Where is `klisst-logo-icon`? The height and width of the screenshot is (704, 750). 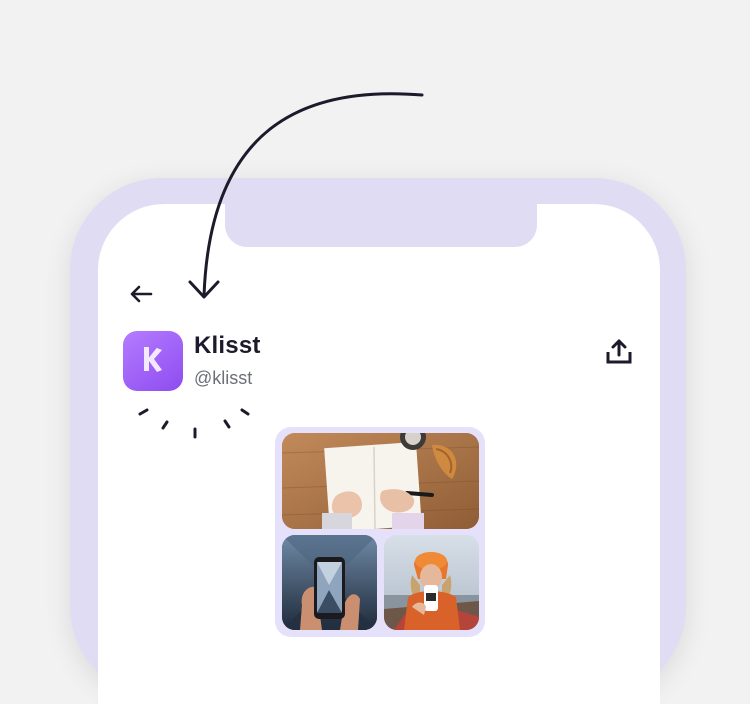
klisst-logo-icon is located at coordinates (153, 361).